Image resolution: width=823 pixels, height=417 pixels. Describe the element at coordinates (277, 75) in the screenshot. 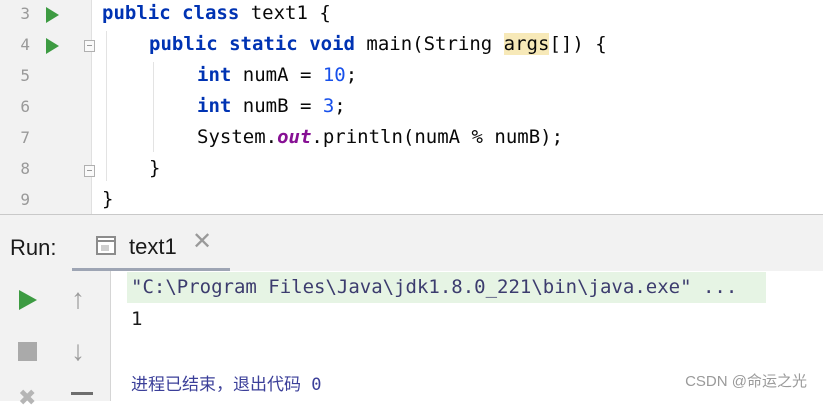

I see `code-text: int numA = 10;` at that location.